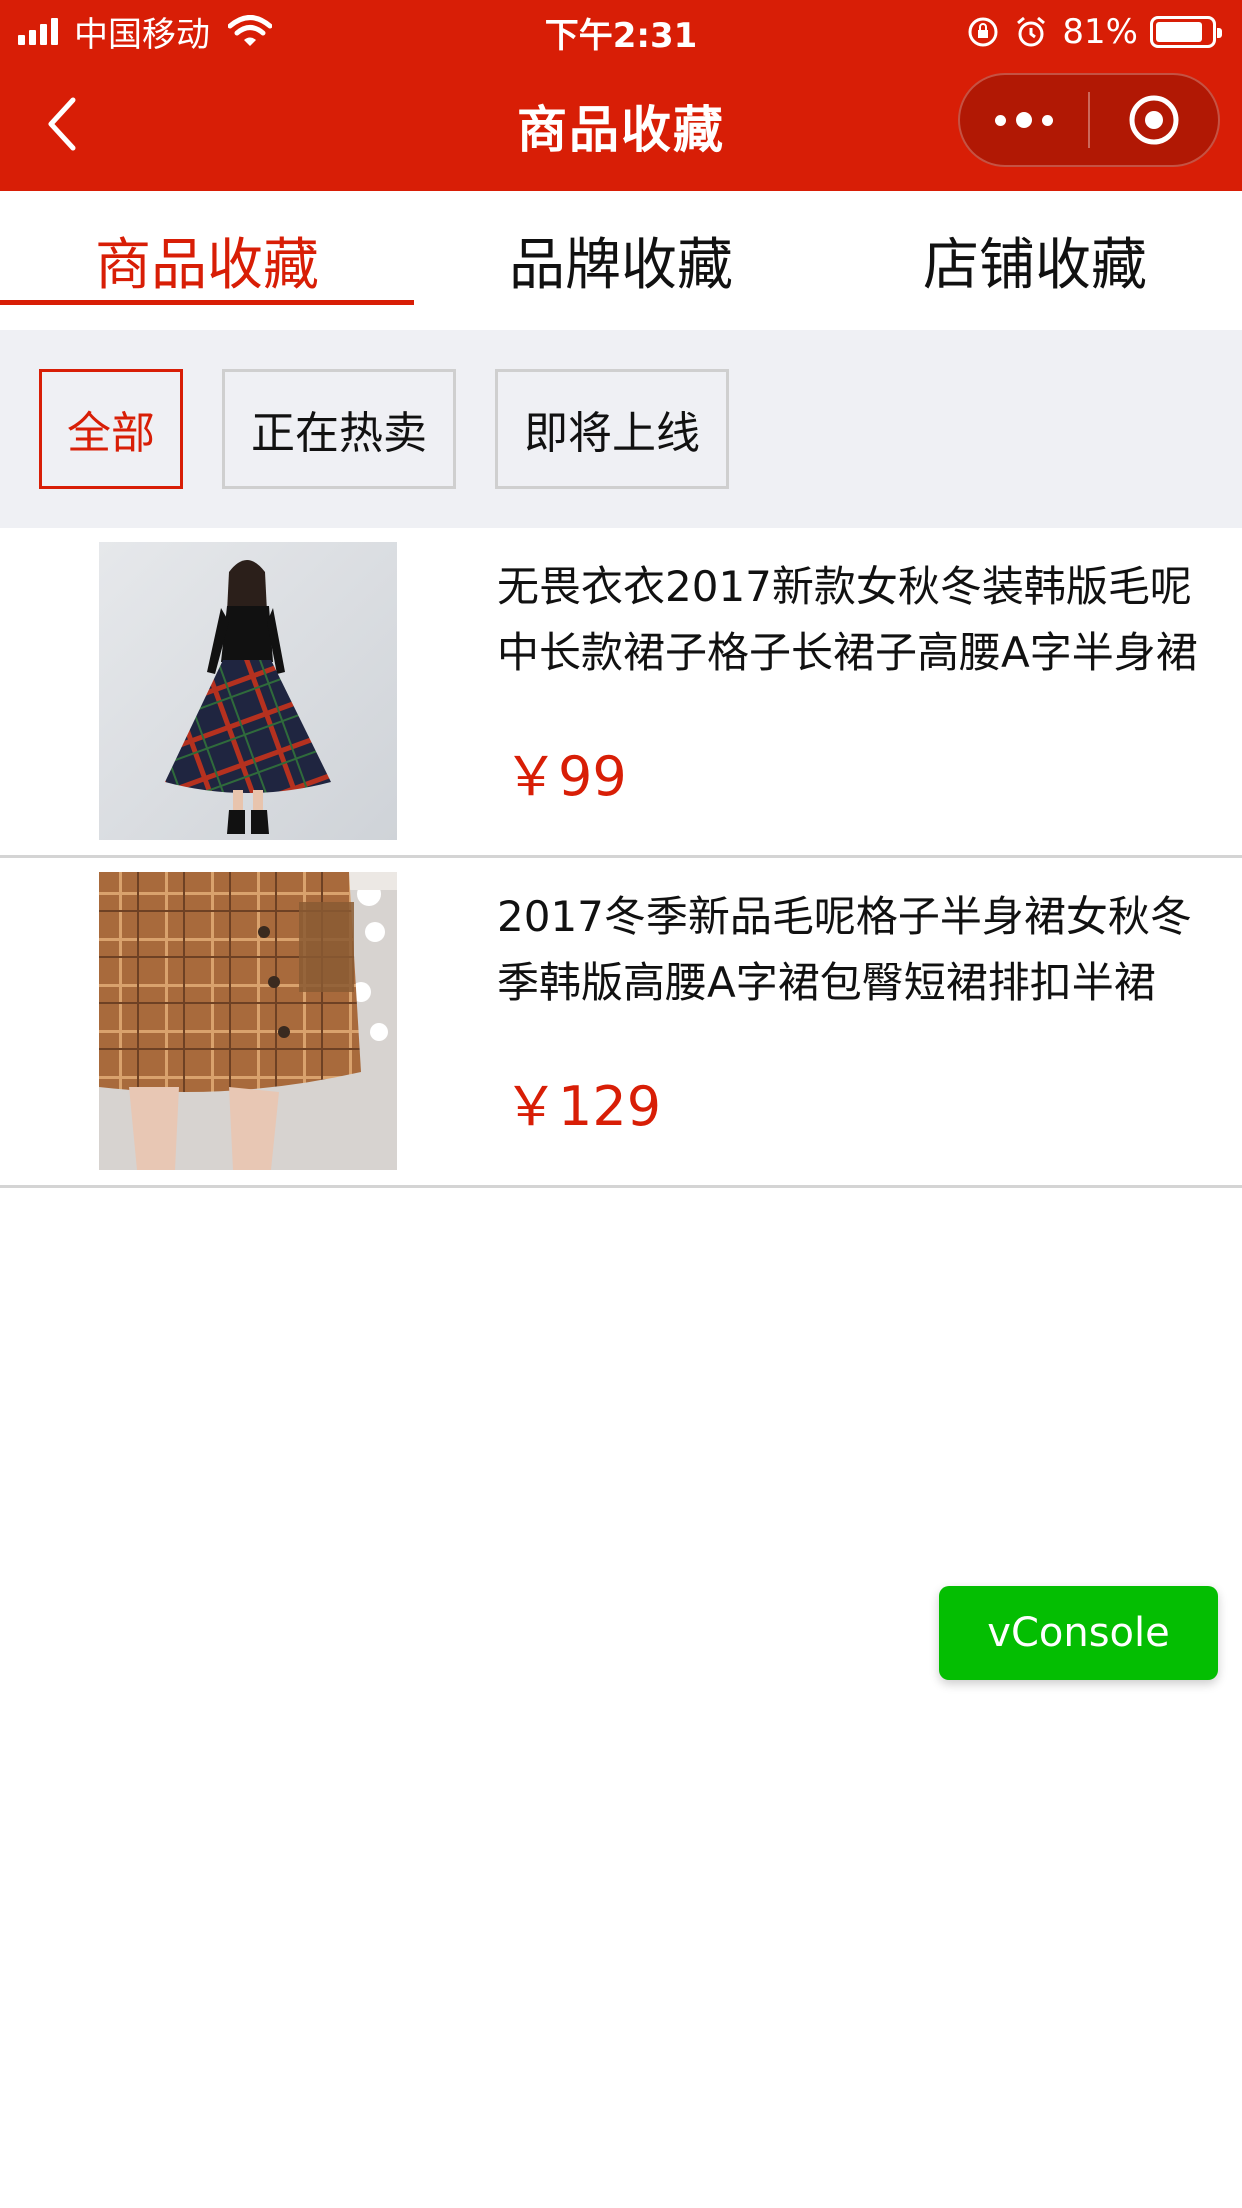  I want to click on tab-store-favorites: 店铺收藏, so click(1035, 260).